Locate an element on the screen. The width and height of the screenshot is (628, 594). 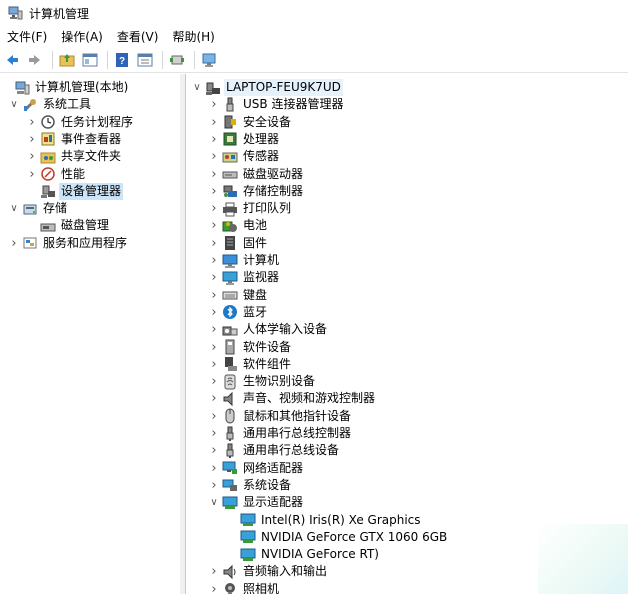
menu-file: 文件(F) is located at coordinates (27, 37).